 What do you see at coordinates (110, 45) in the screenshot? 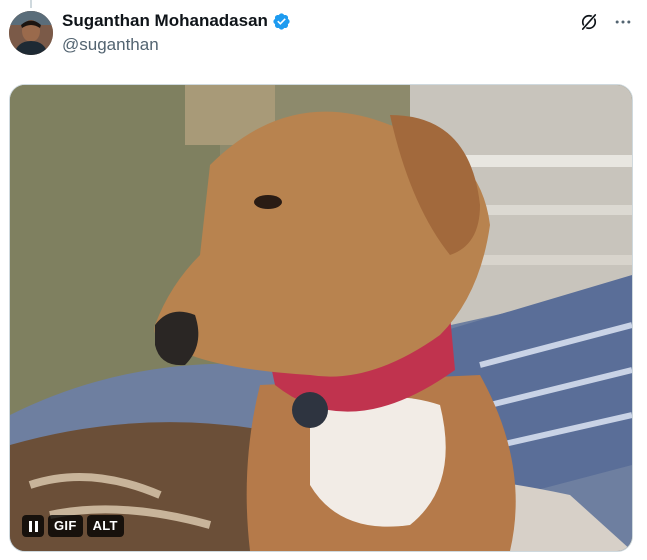
I see `author-handle: @suganthan` at bounding box center [110, 45].